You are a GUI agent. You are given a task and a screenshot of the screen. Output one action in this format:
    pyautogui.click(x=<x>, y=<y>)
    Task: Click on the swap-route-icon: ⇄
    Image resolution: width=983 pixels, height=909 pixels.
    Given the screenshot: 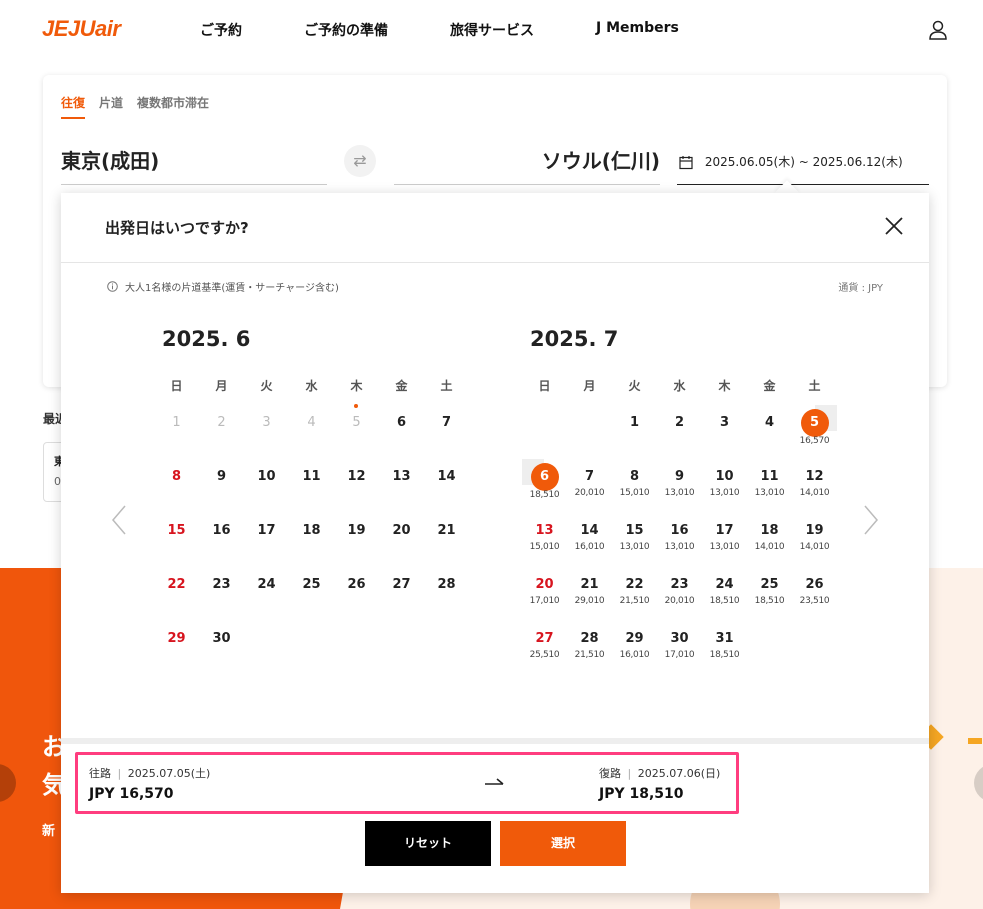 What is the action you would take?
    pyautogui.click(x=360, y=161)
    